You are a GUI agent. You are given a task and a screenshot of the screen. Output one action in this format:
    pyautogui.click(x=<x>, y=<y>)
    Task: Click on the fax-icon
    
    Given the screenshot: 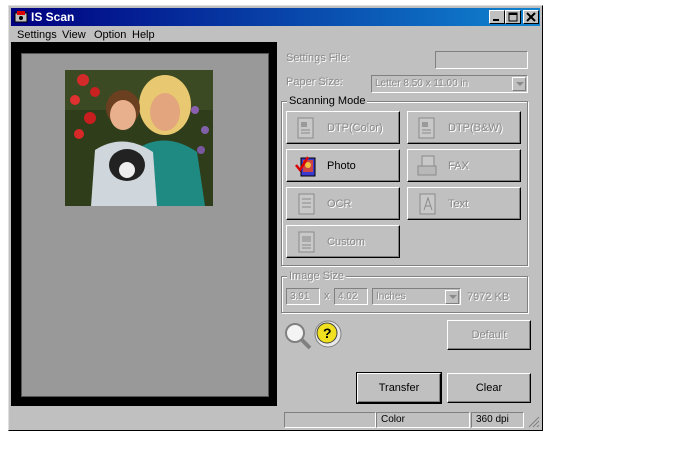 What is the action you would take?
    pyautogui.click(x=427, y=165)
    